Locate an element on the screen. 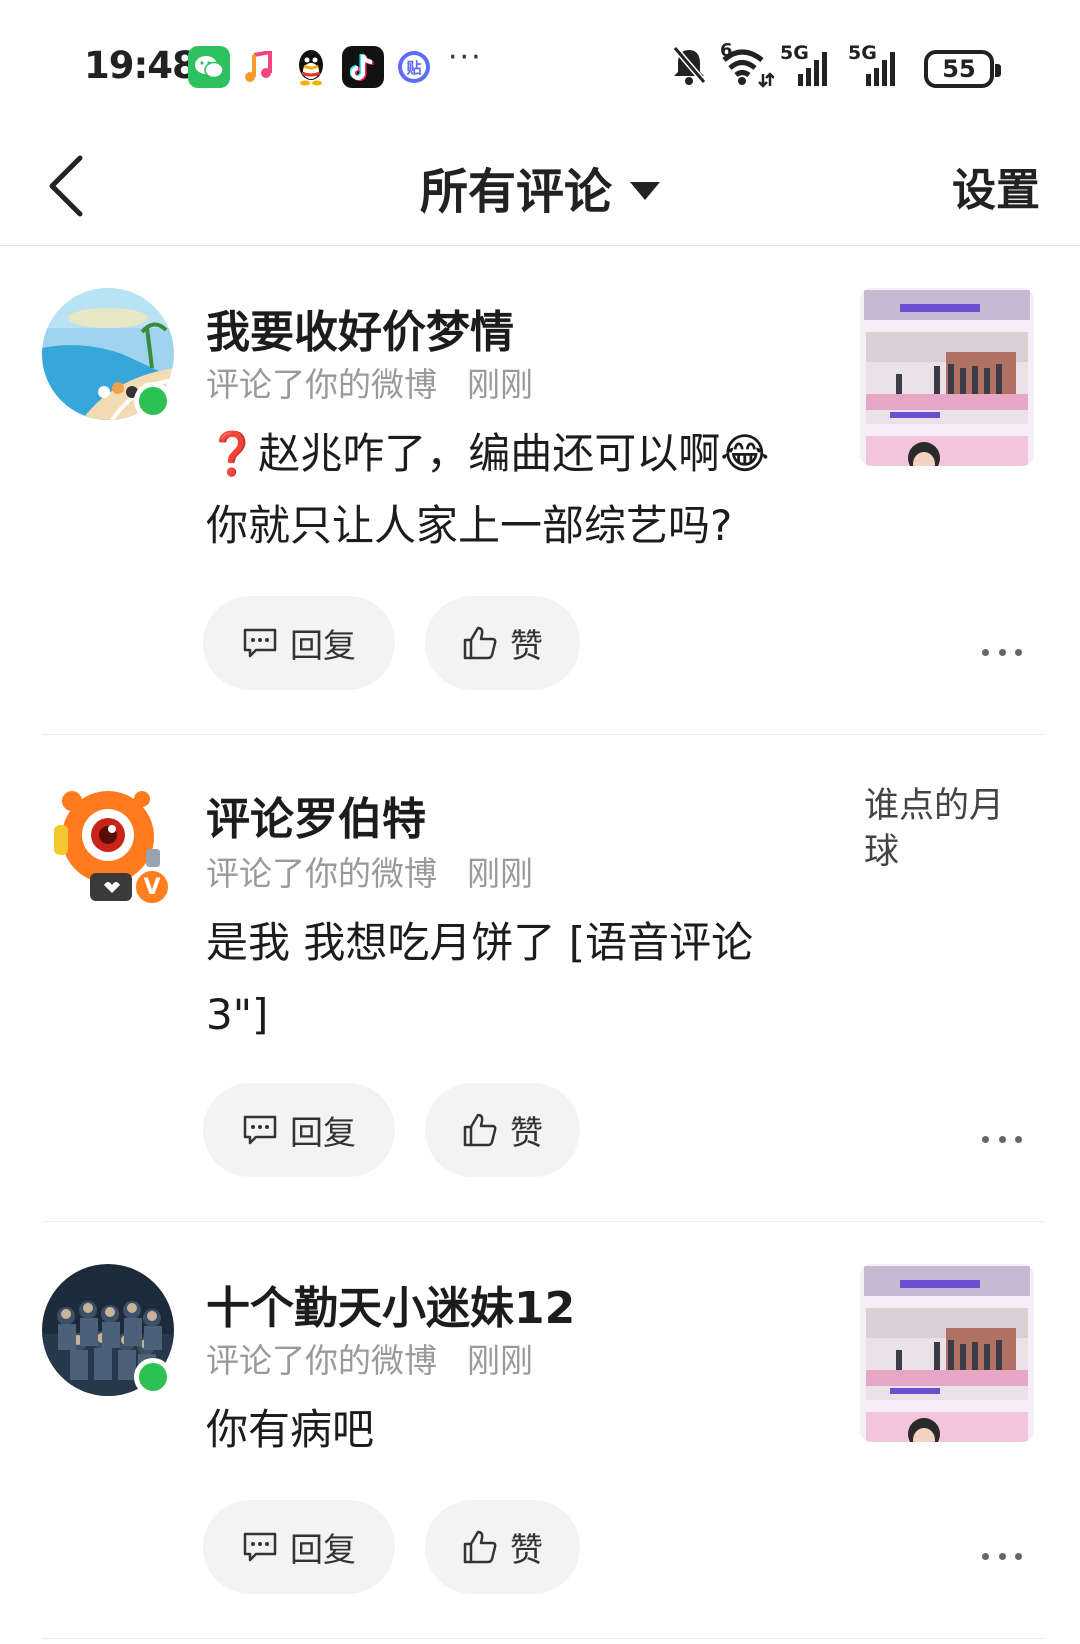 This screenshot has height=1644, width=1080. signal-label-1: 5G is located at coordinates (794, 53).